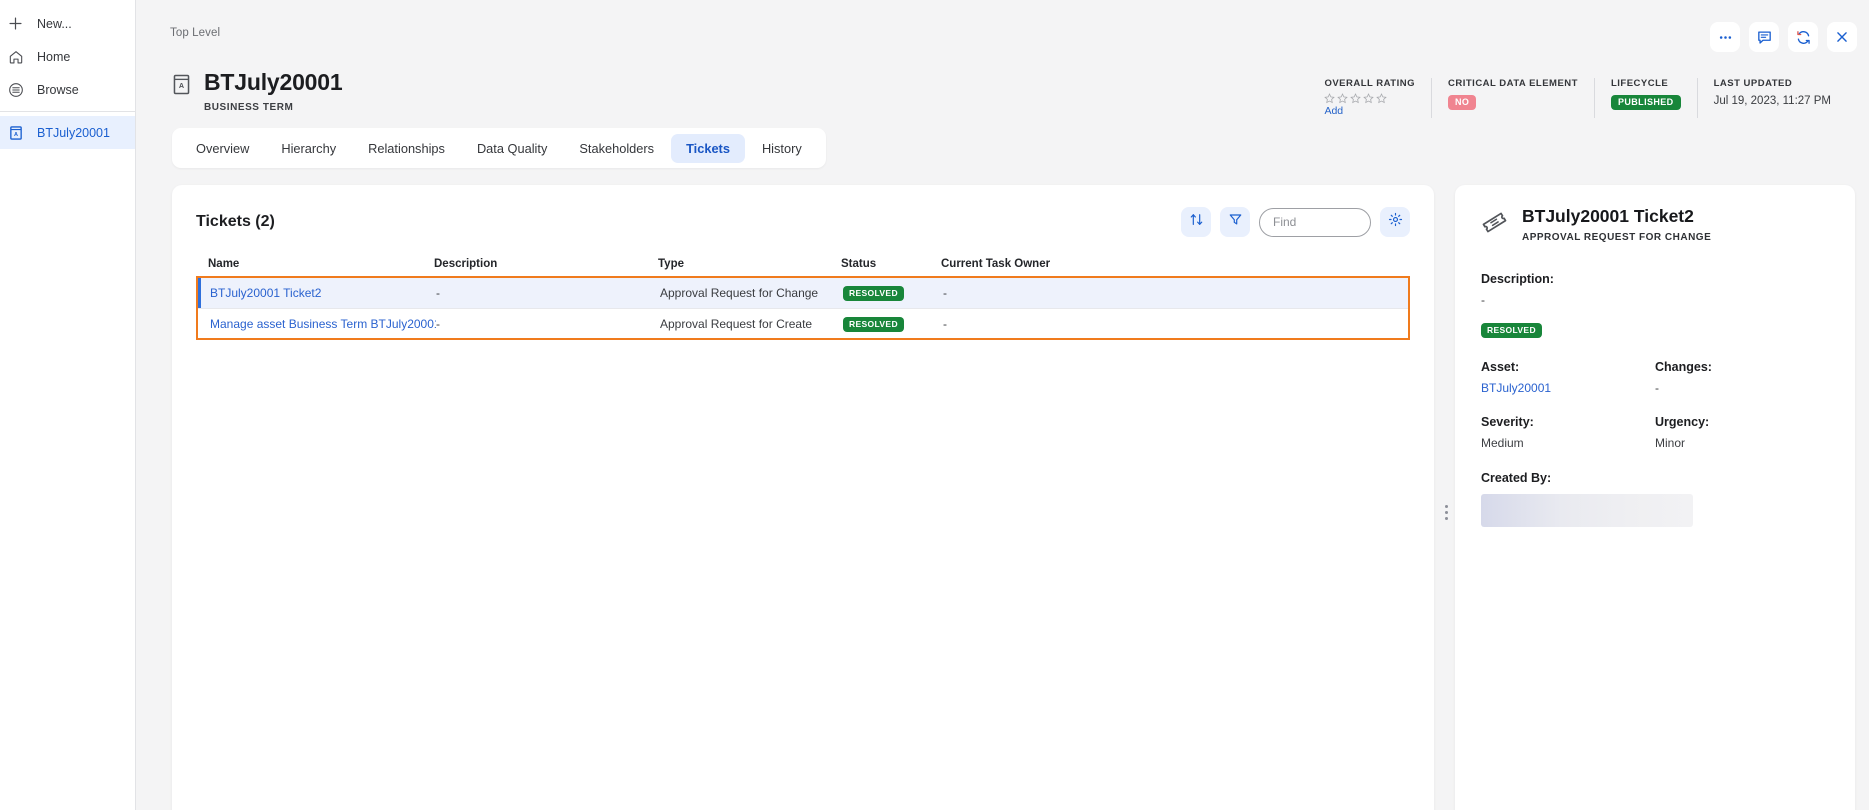  What do you see at coordinates (1462, 102) in the screenshot?
I see `critical-data-element-badge: NO` at bounding box center [1462, 102].